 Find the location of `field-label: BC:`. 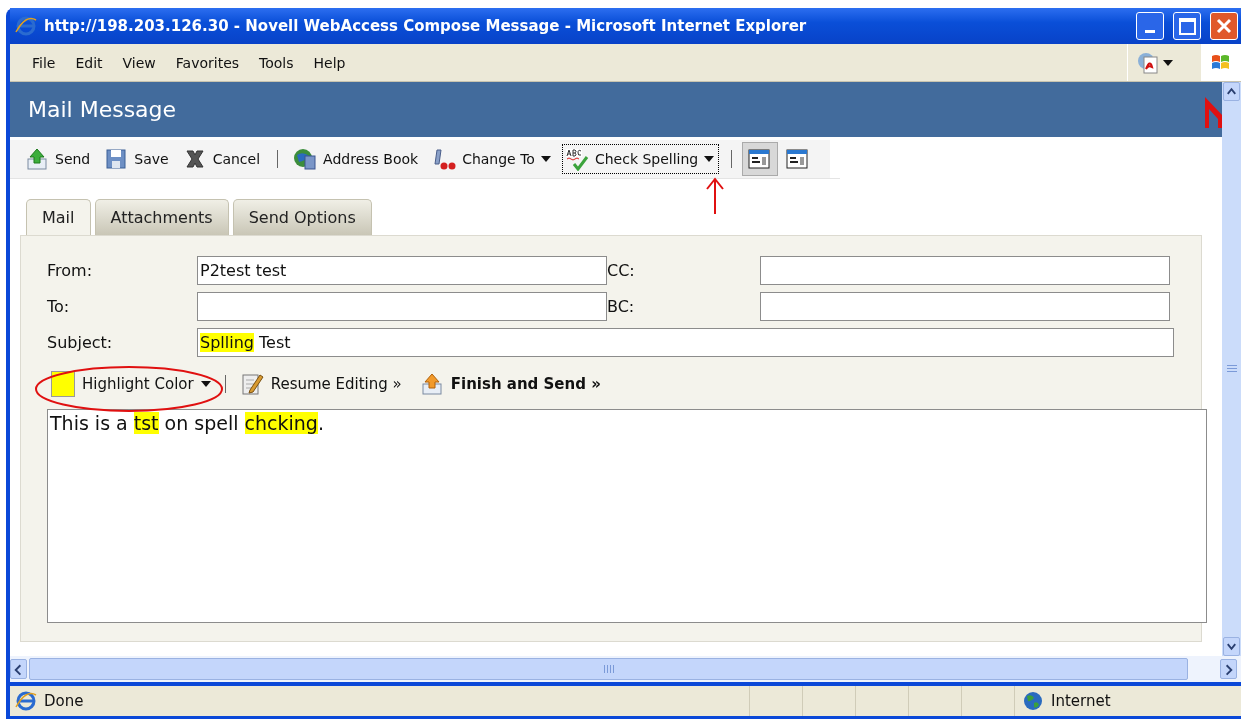

field-label: BC: is located at coordinates (621, 306).